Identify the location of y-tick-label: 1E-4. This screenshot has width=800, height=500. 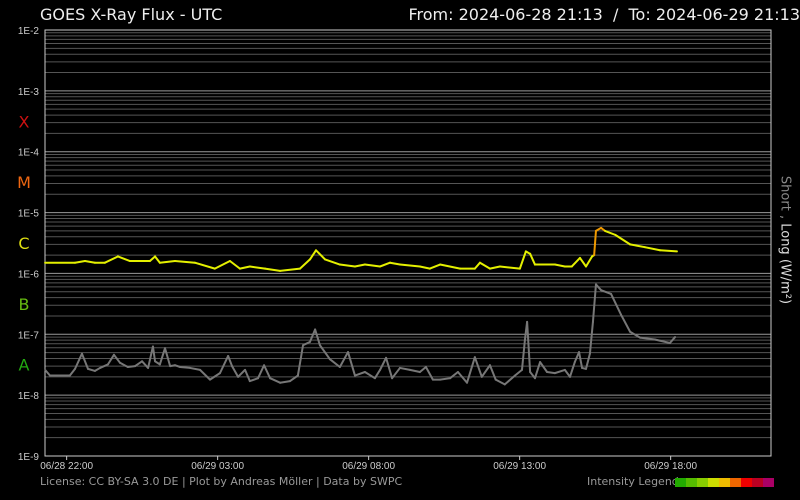
(29, 153).